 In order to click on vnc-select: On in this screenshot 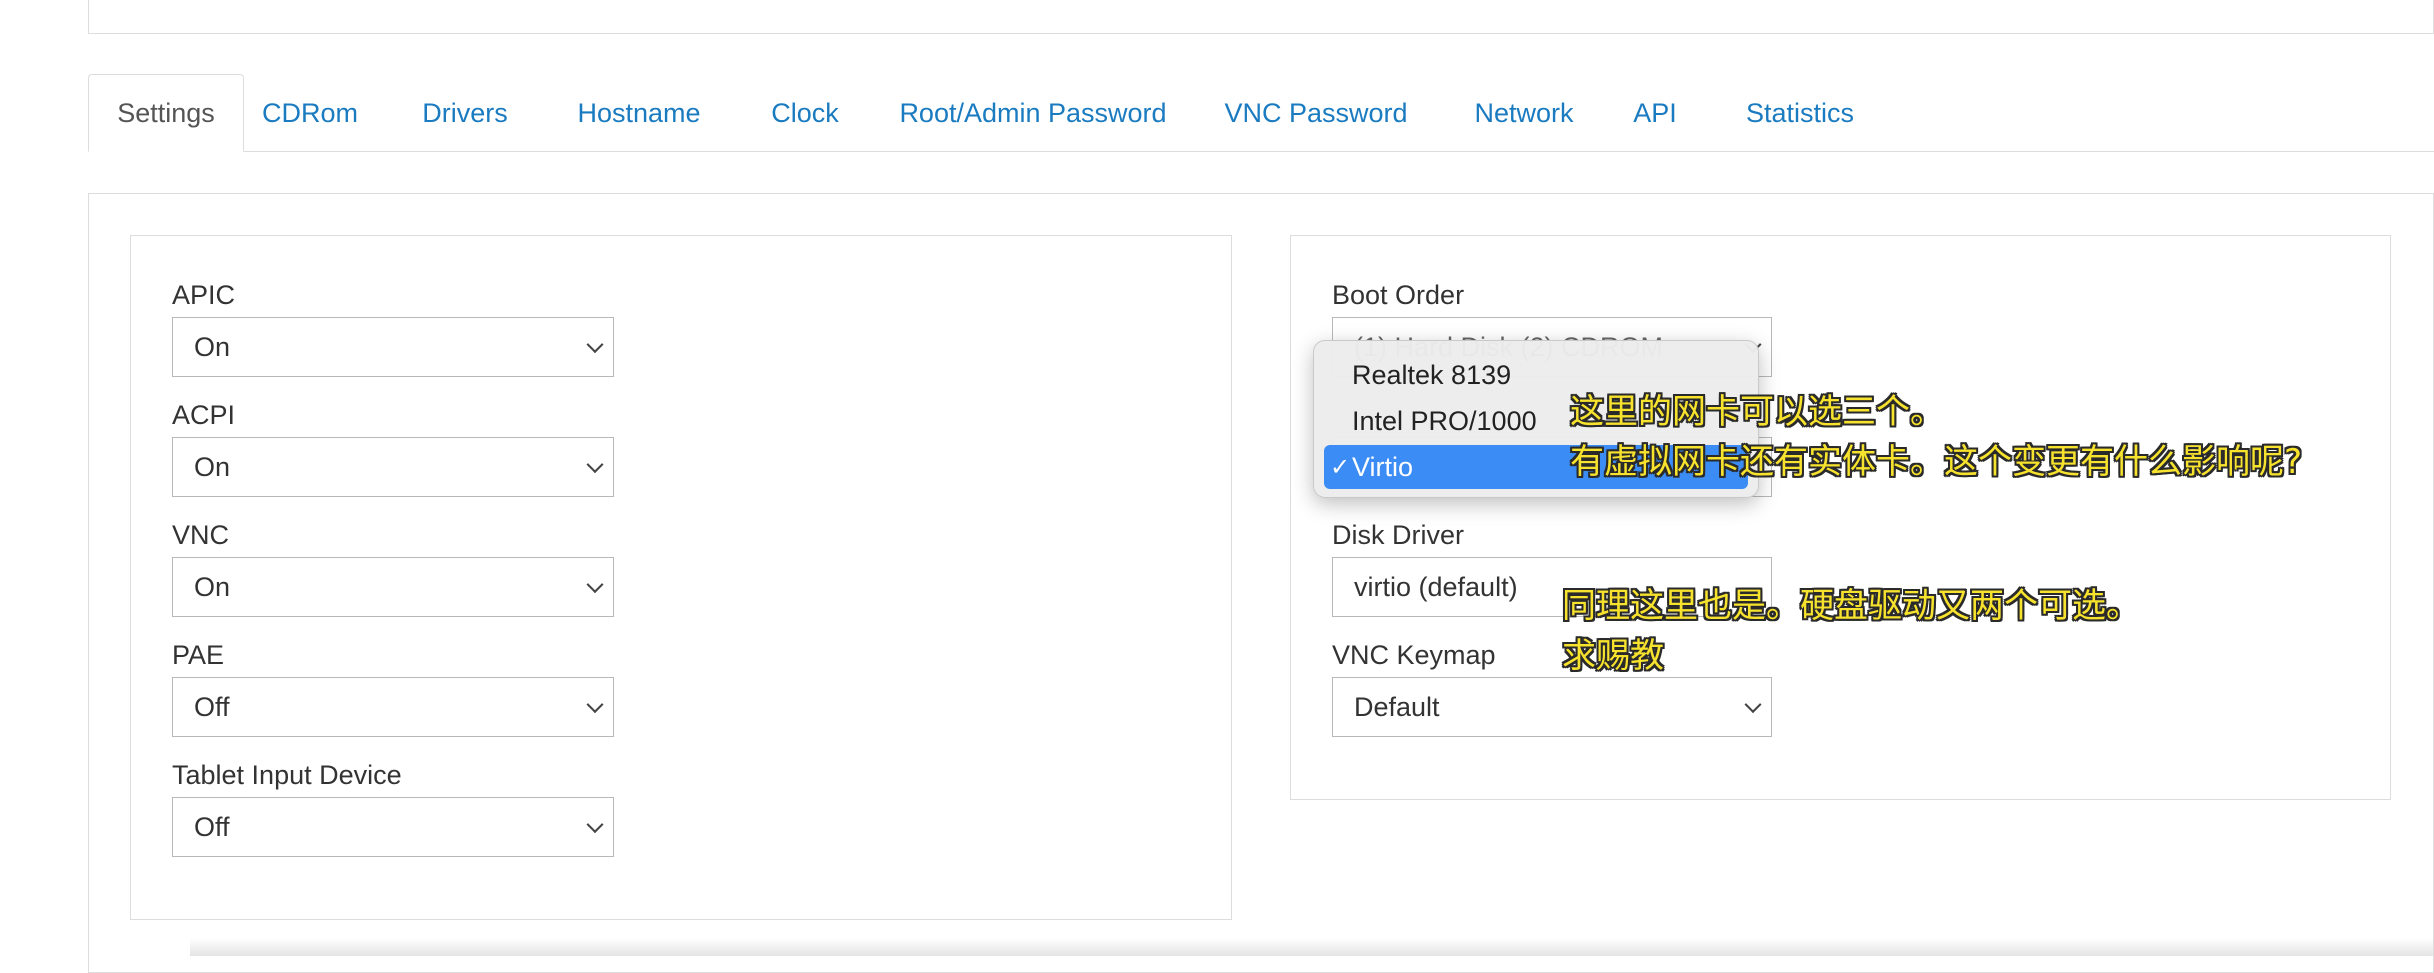, I will do `click(393, 587)`.